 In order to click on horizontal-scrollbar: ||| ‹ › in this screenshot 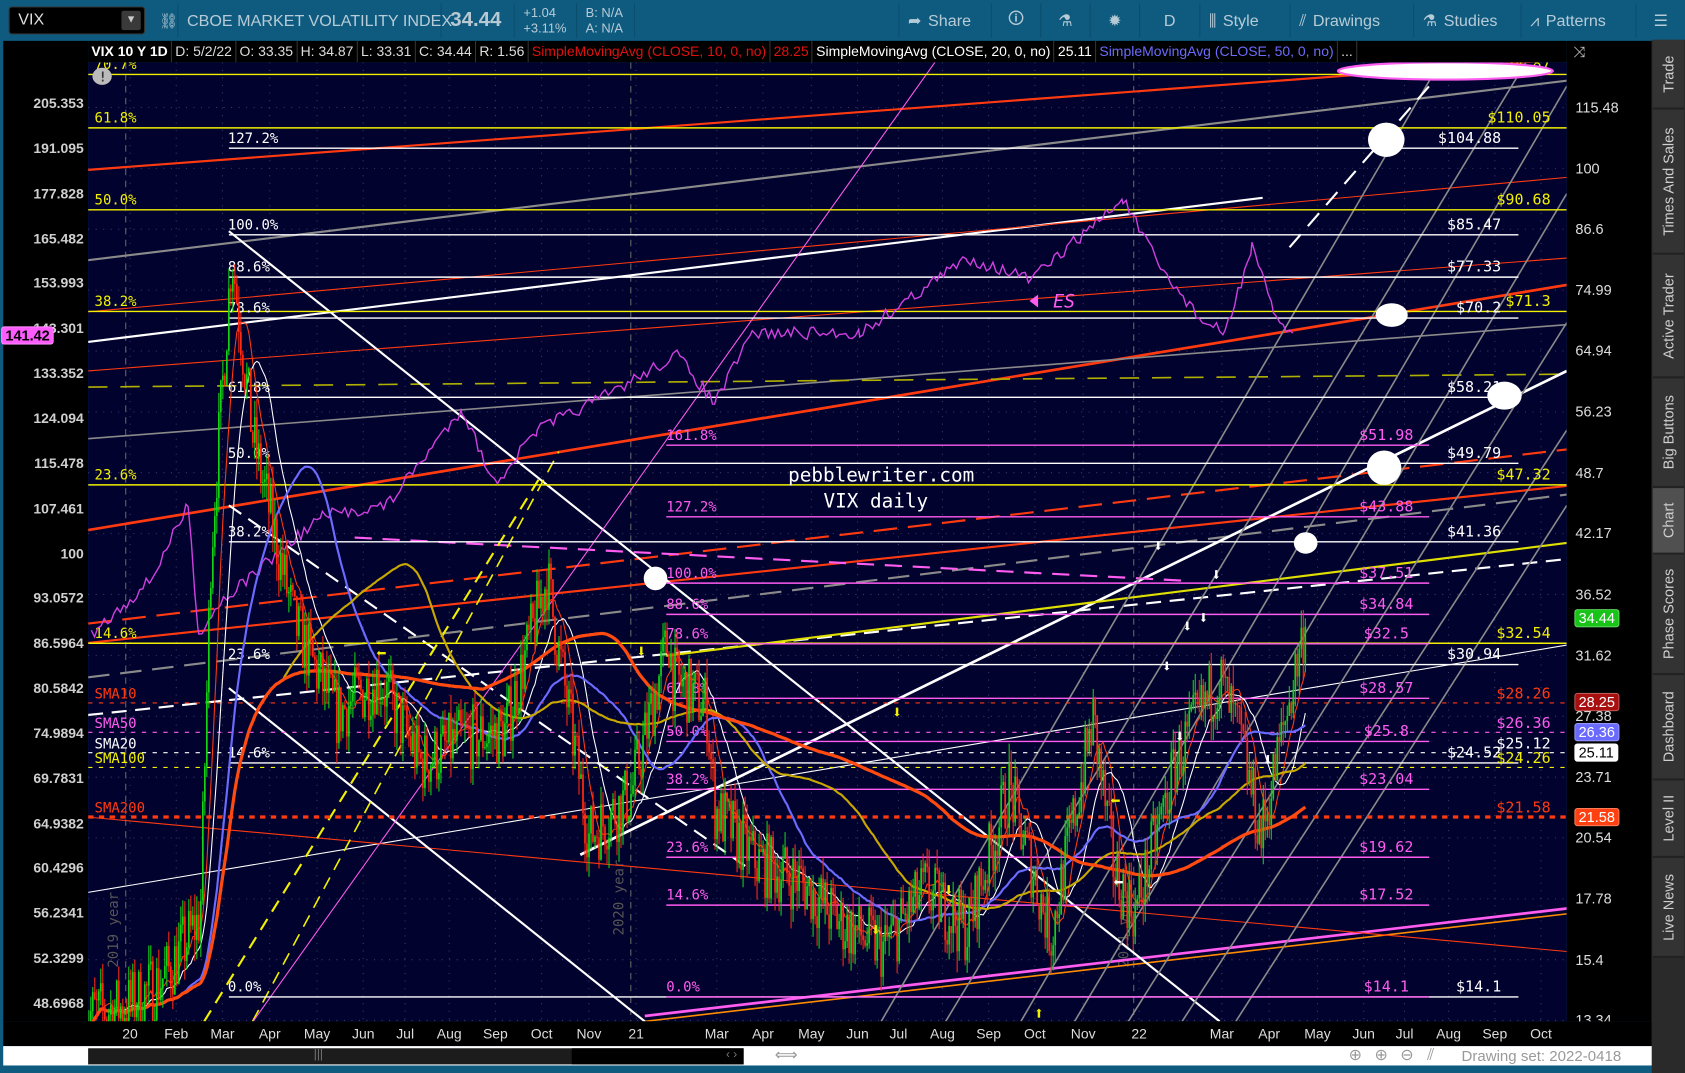, I will do `click(416, 1056)`.